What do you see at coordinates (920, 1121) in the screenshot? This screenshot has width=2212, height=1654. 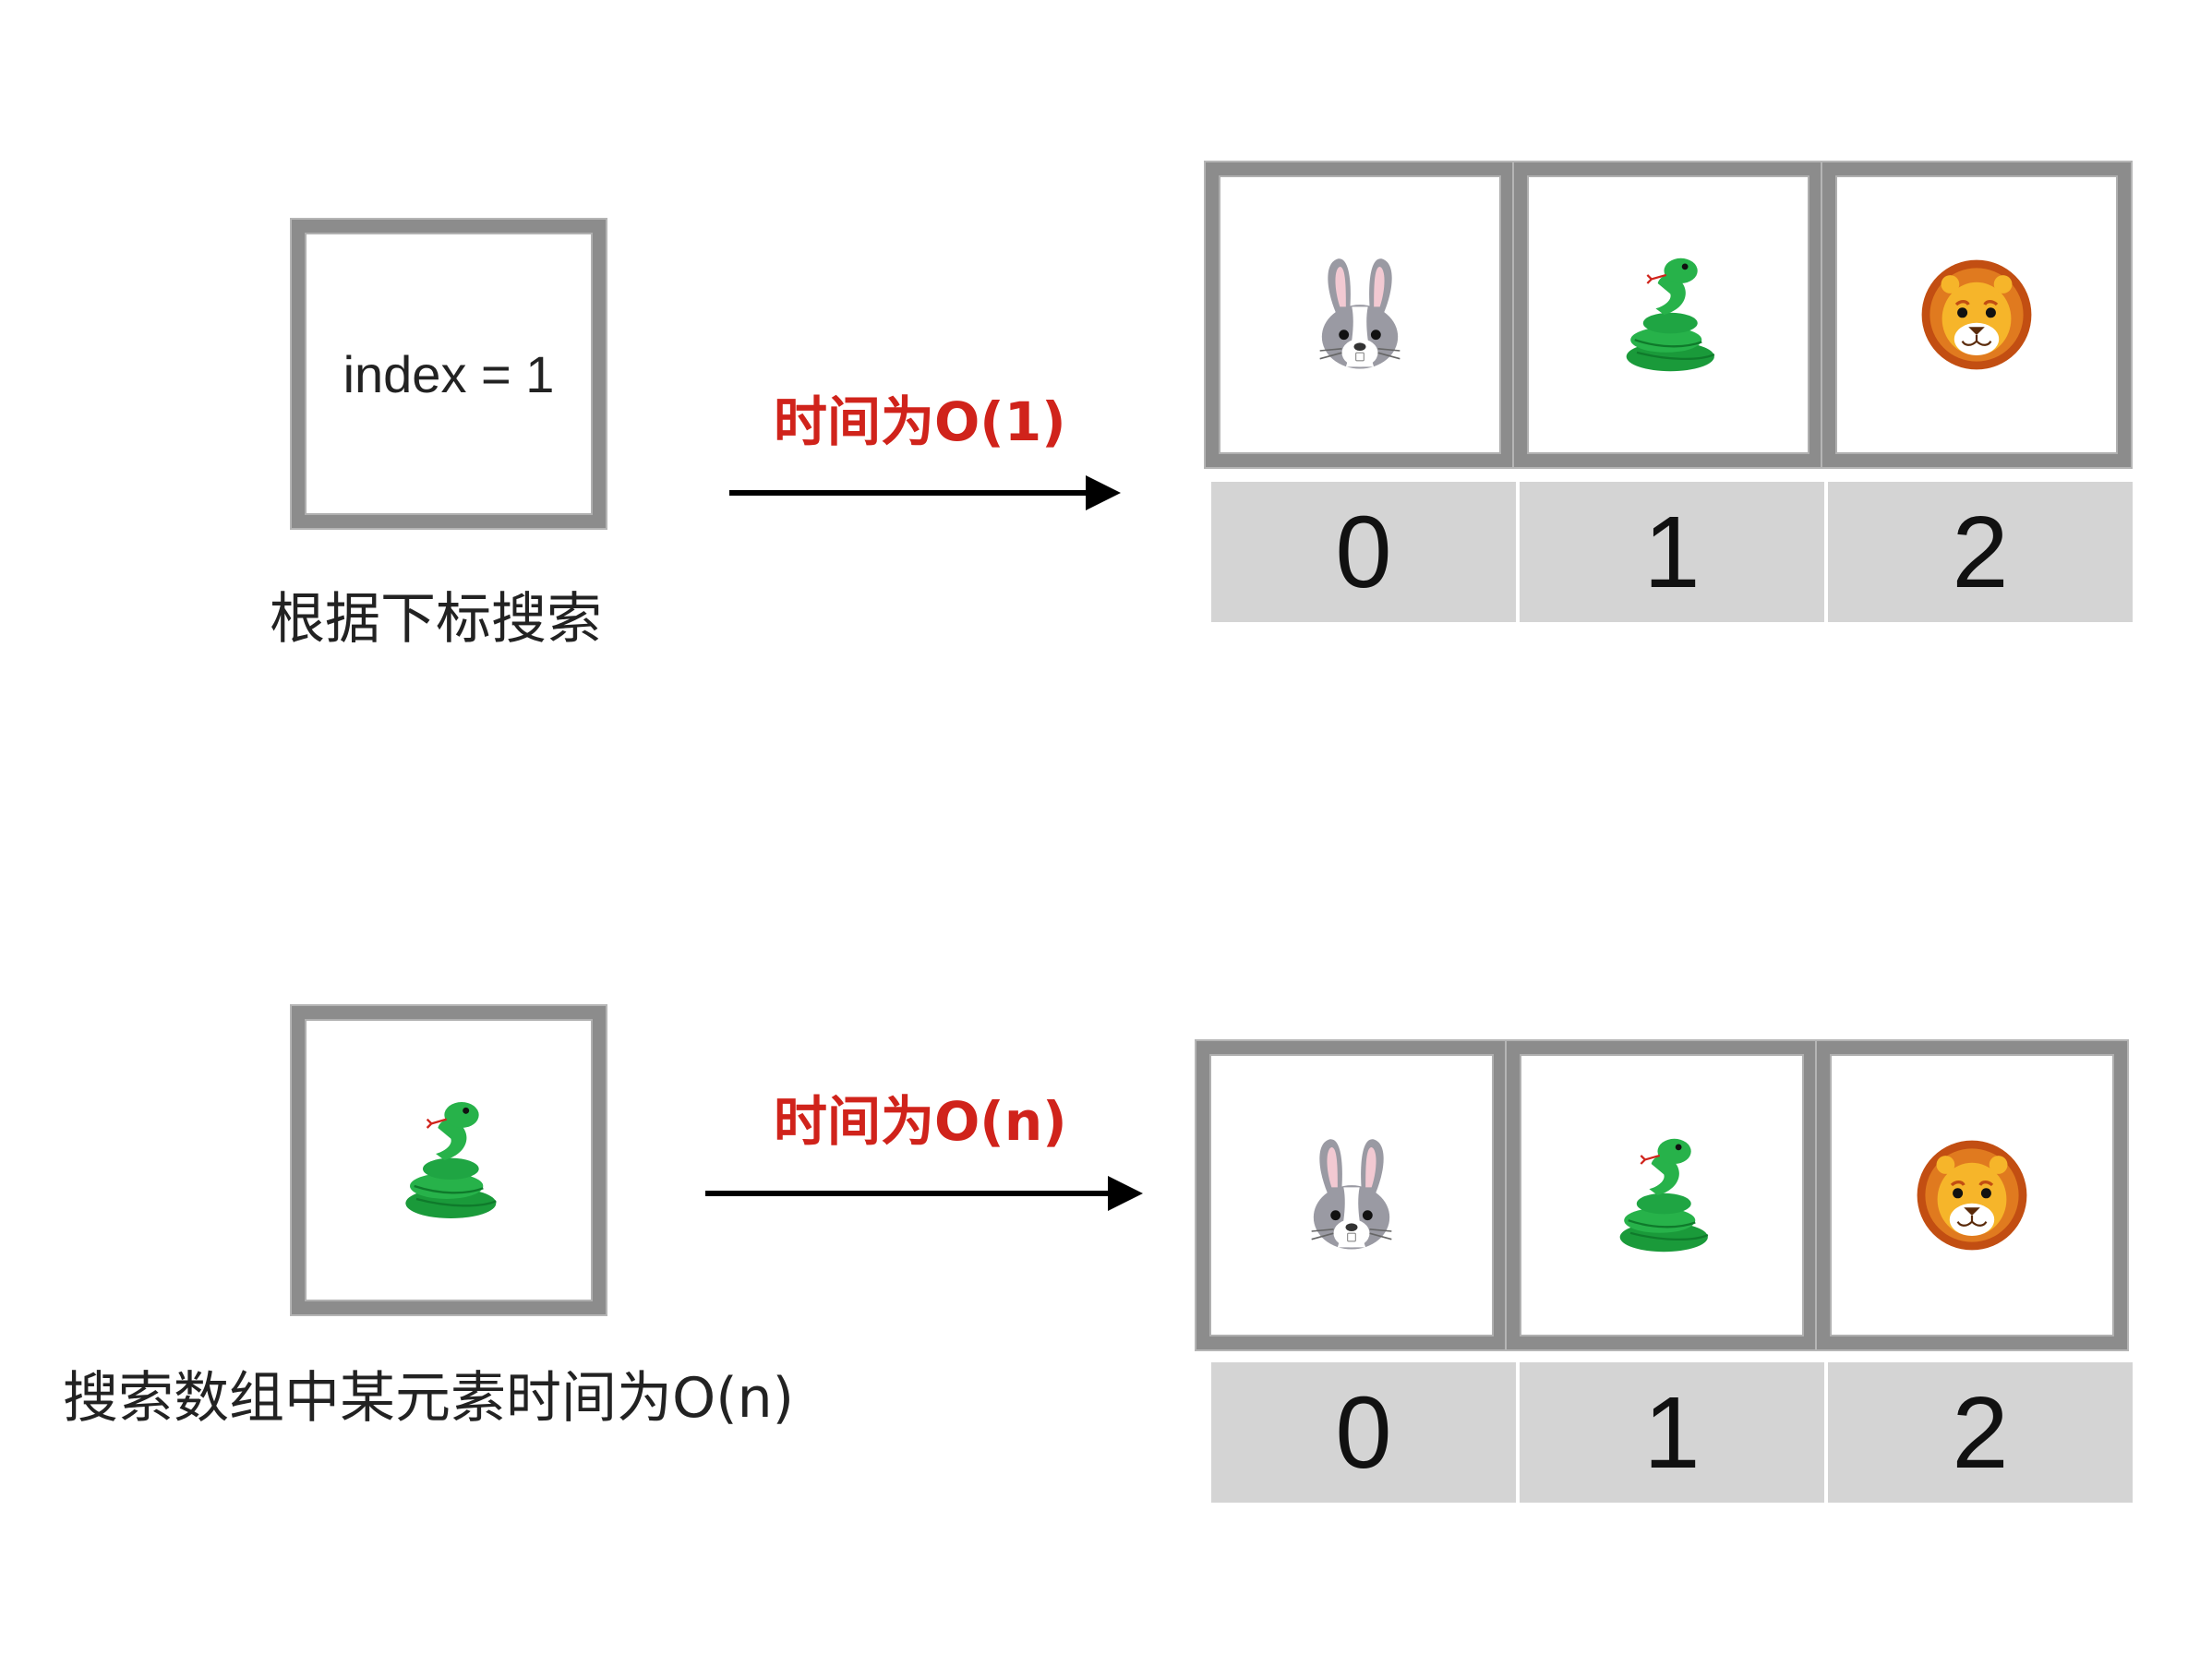 I see `bottom-time-label: 时间为O(n)` at bounding box center [920, 1121].